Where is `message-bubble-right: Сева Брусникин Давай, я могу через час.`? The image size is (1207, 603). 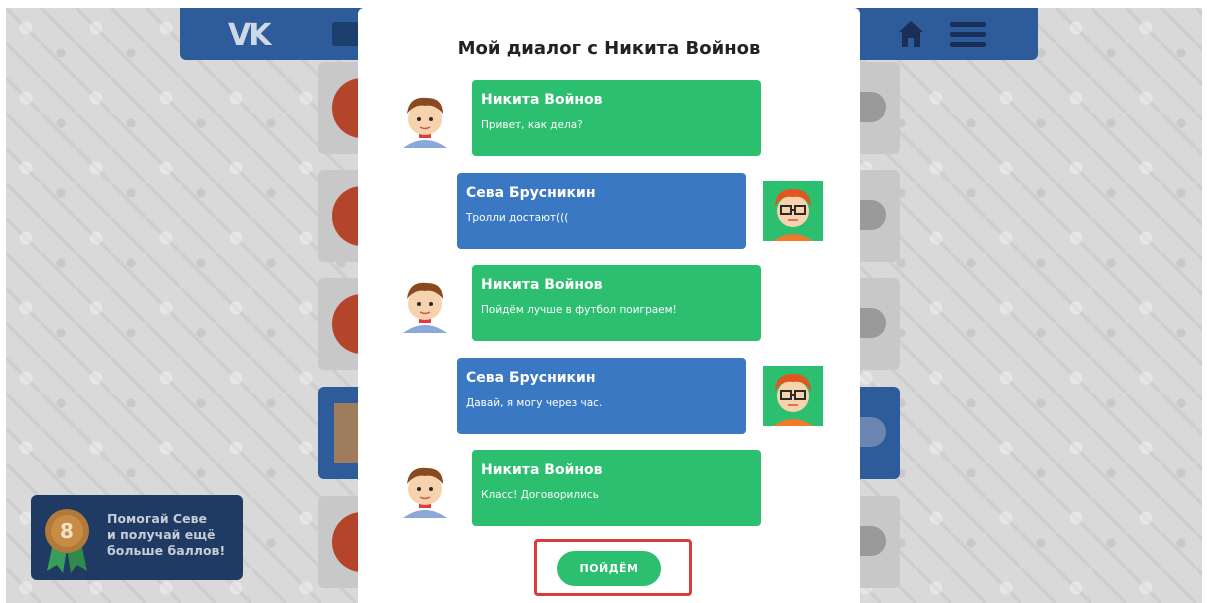 message-bubble-right: Сева Брусникин Давай, я могу через час. is located at coordinates (601, 396).